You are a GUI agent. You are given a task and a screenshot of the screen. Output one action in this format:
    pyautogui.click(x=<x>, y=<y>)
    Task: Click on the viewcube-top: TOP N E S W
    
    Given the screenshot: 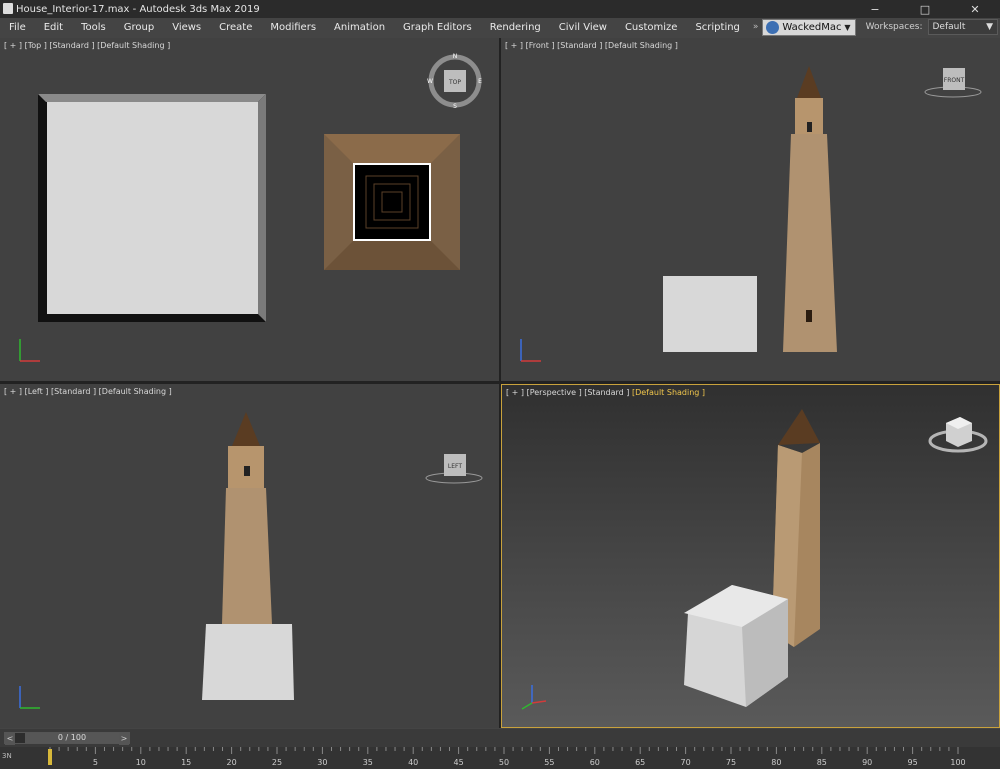 What is the action you would take?
    pyautogui.click(x=455, y=81)
    